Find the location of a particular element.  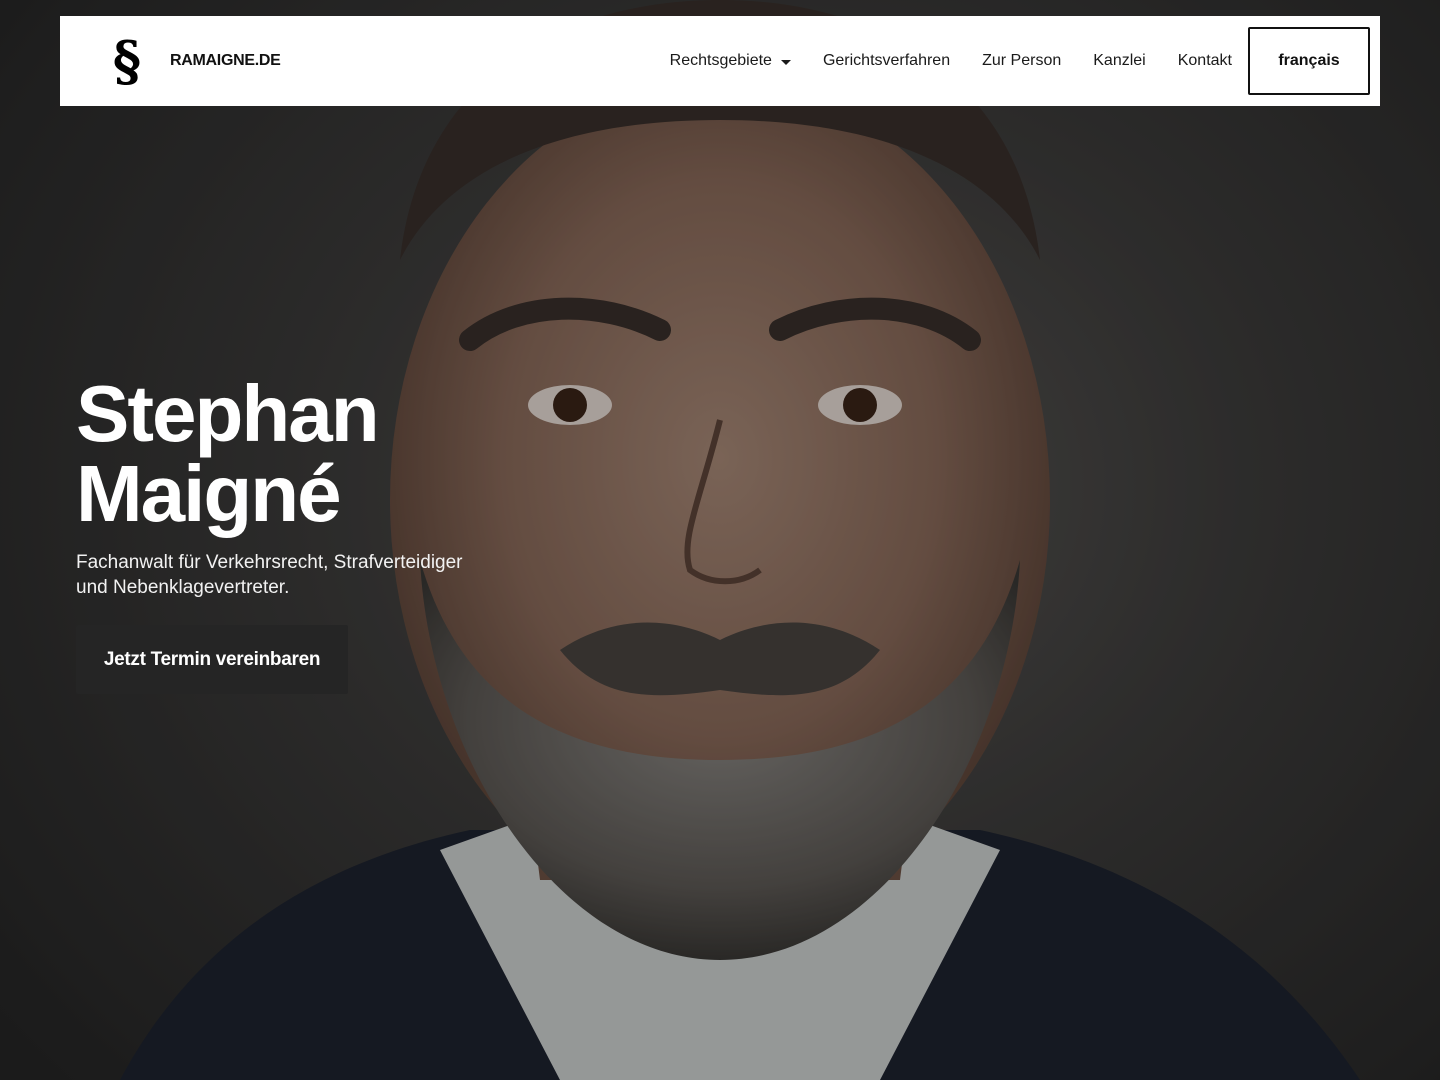

nav-item-label: Zur Person is located at coordinates (1022, 60).